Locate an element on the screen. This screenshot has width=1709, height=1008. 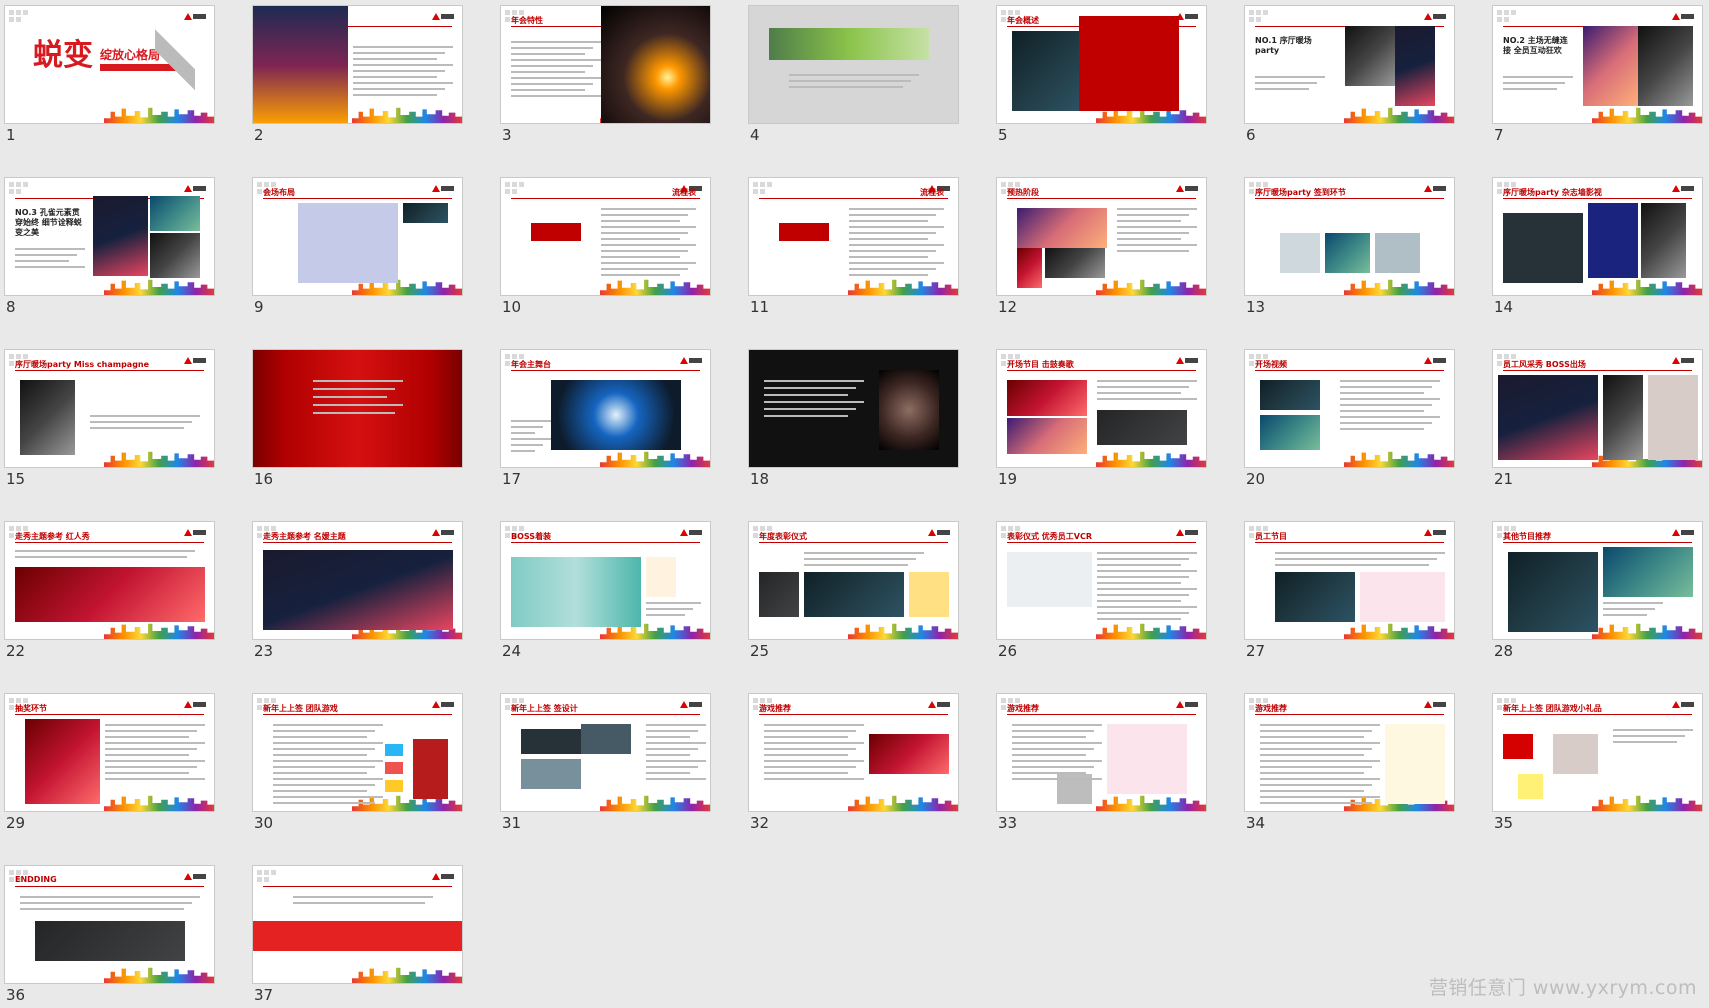
video-frame is located at coordinates (1075, 263).